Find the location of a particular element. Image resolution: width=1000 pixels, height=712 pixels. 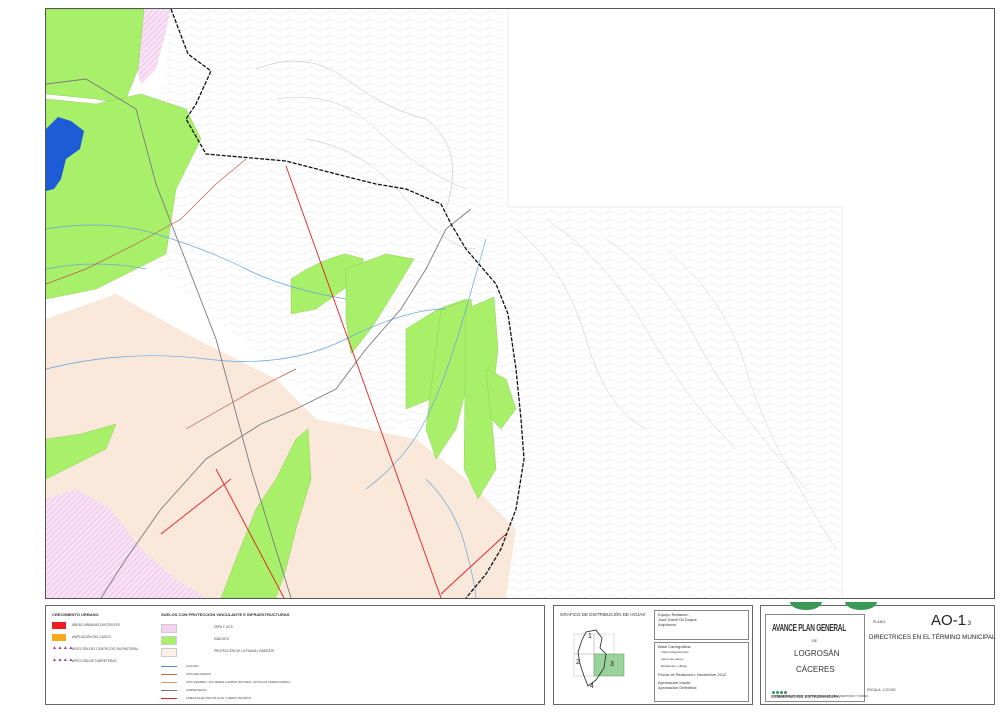

title-de: DE is located at coordinates (814, 641).